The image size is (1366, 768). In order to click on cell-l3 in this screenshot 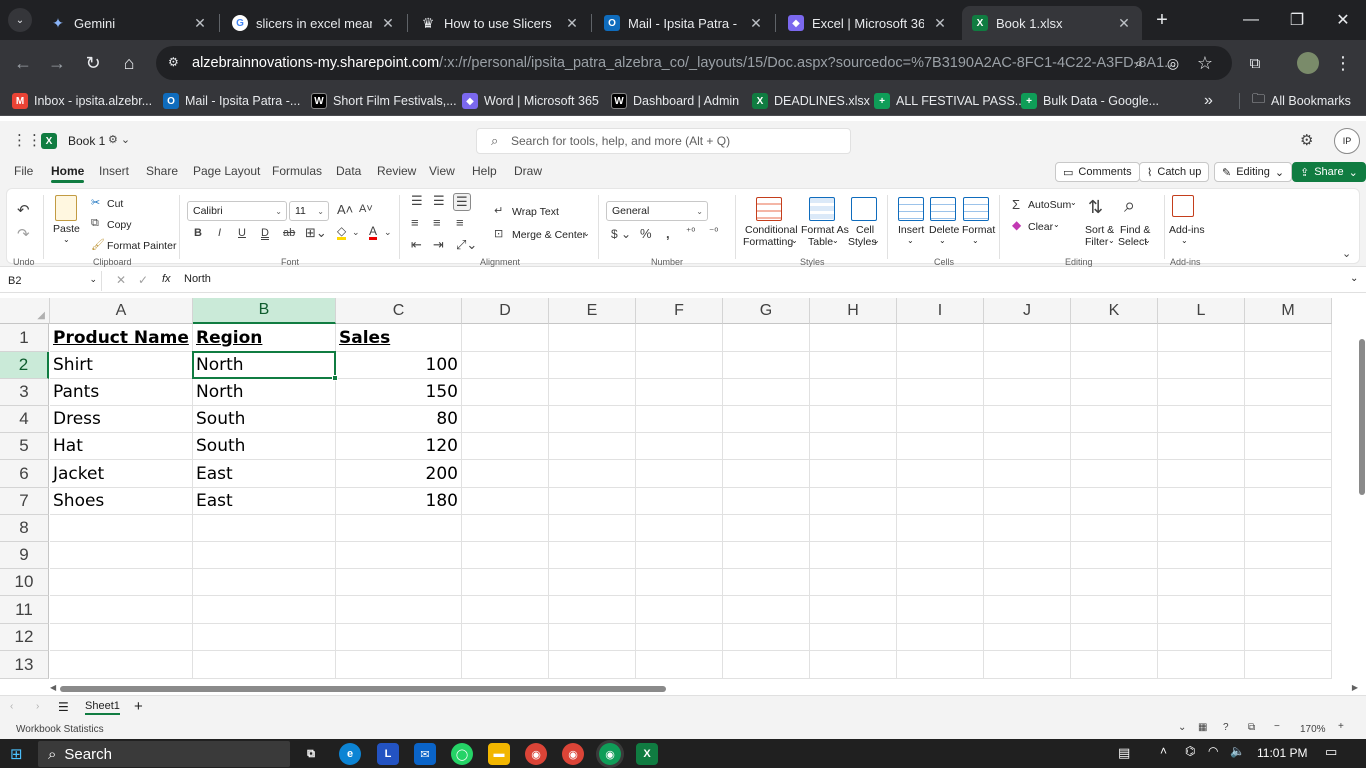, I will do `click(1201, 392)`.